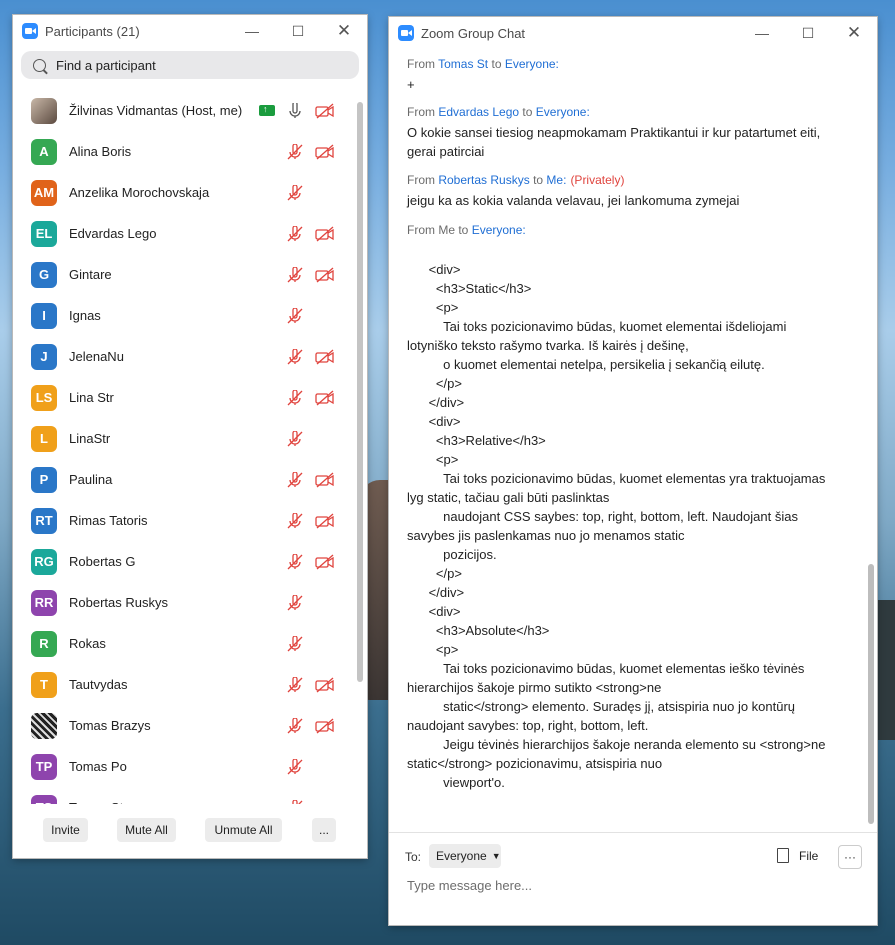 The width and height of the screenshot is (895, 945). I want to click on participant-row: EL Edvardas Lego, so click(183, 233).